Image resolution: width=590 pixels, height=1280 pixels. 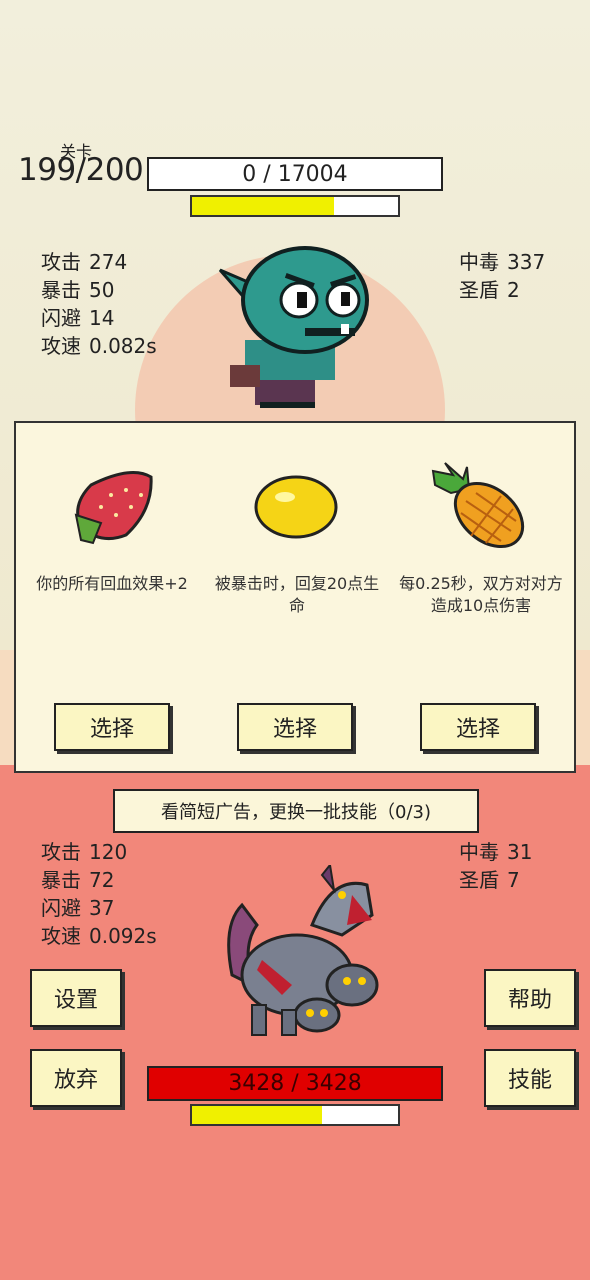 I want to click on player-hp-text: 3428 / 3428, so click(x=295, y=1083).